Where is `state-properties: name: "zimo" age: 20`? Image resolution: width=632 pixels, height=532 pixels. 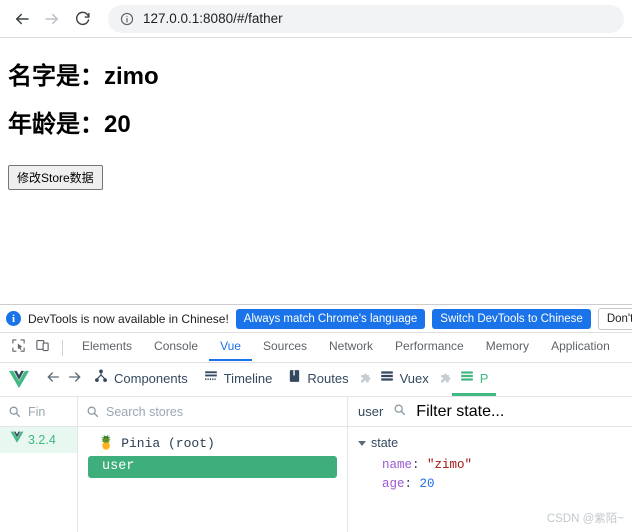
state-properties: name: "zimo" age: 20 is located at coordinates (495, 472).